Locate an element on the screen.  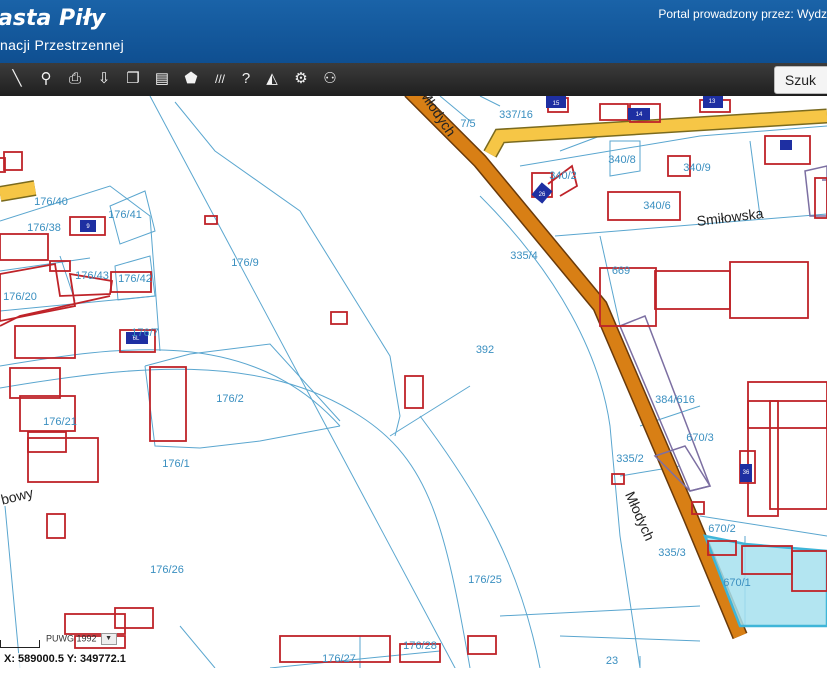
parcel-label: 176/41 is located at coordinates (125, 215).